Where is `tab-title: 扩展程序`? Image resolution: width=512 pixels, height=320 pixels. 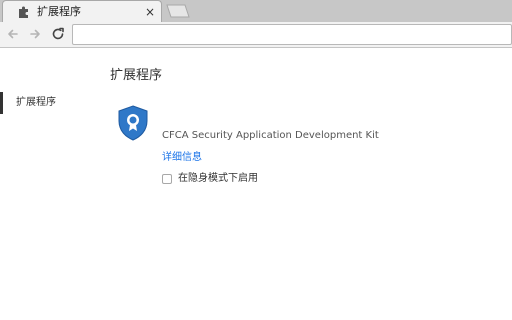
tab-title: 扩展程序 is located at coordinates (59, 11).